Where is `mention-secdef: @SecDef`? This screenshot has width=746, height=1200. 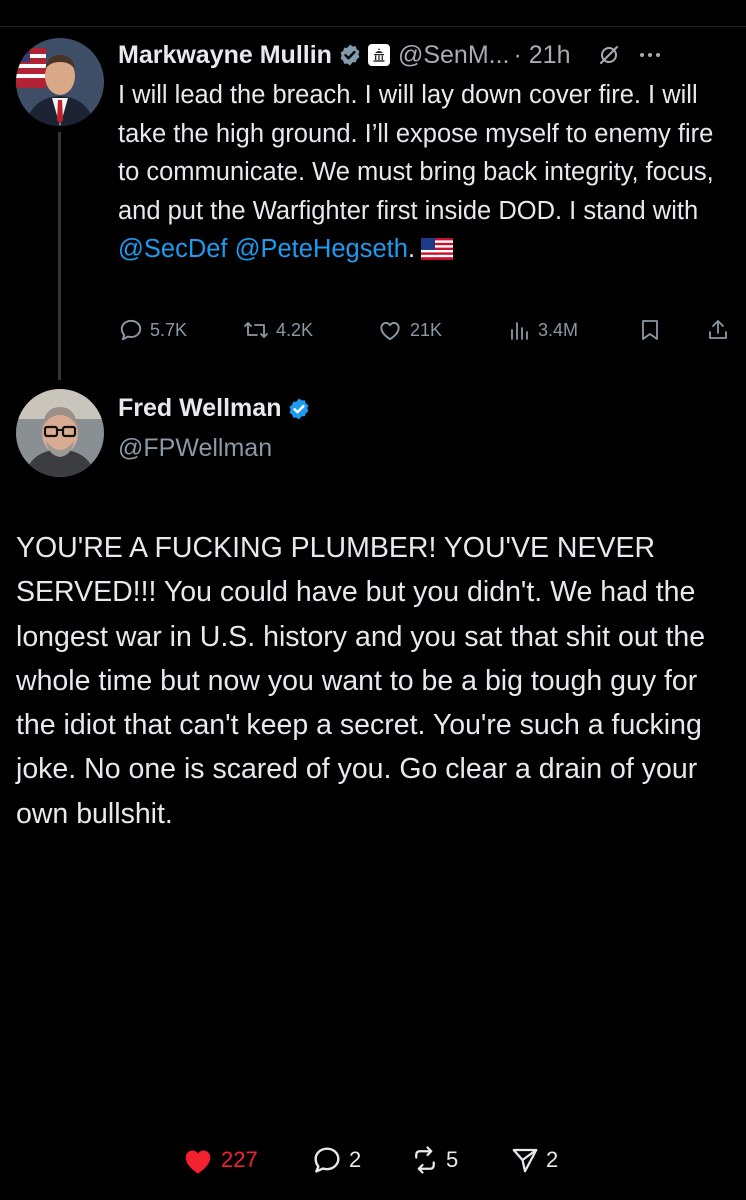 mention-secdef: @SecDef is located at coordinates (173, 249).